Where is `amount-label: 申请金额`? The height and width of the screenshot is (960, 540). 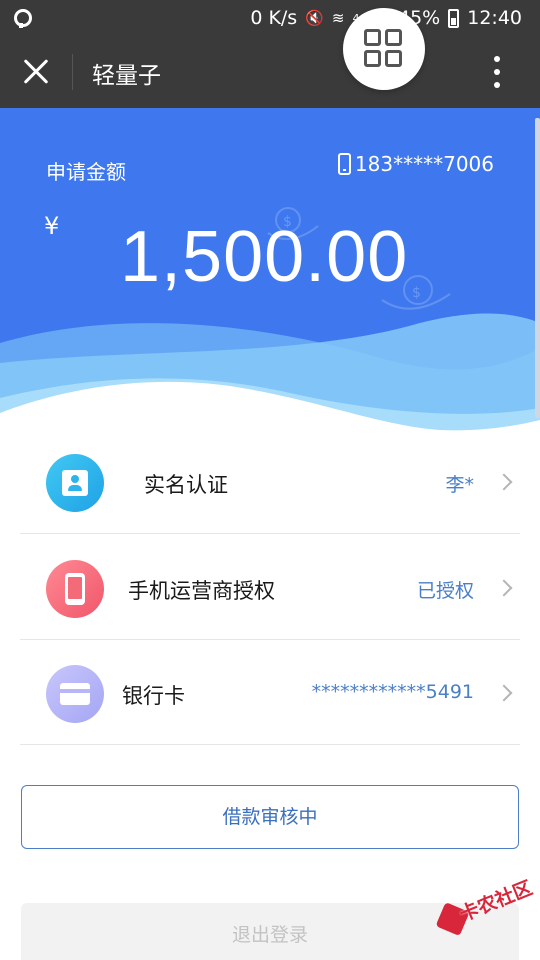
amount-label: 申请金额 is located at coordinates (86, 172).